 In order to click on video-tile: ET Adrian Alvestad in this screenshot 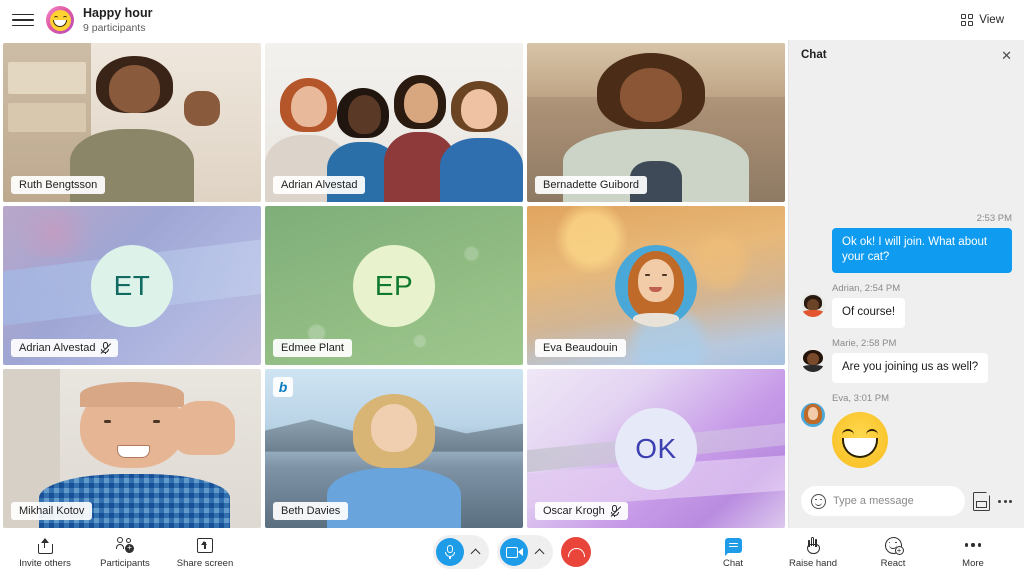, I will do `click(132, 285)`.